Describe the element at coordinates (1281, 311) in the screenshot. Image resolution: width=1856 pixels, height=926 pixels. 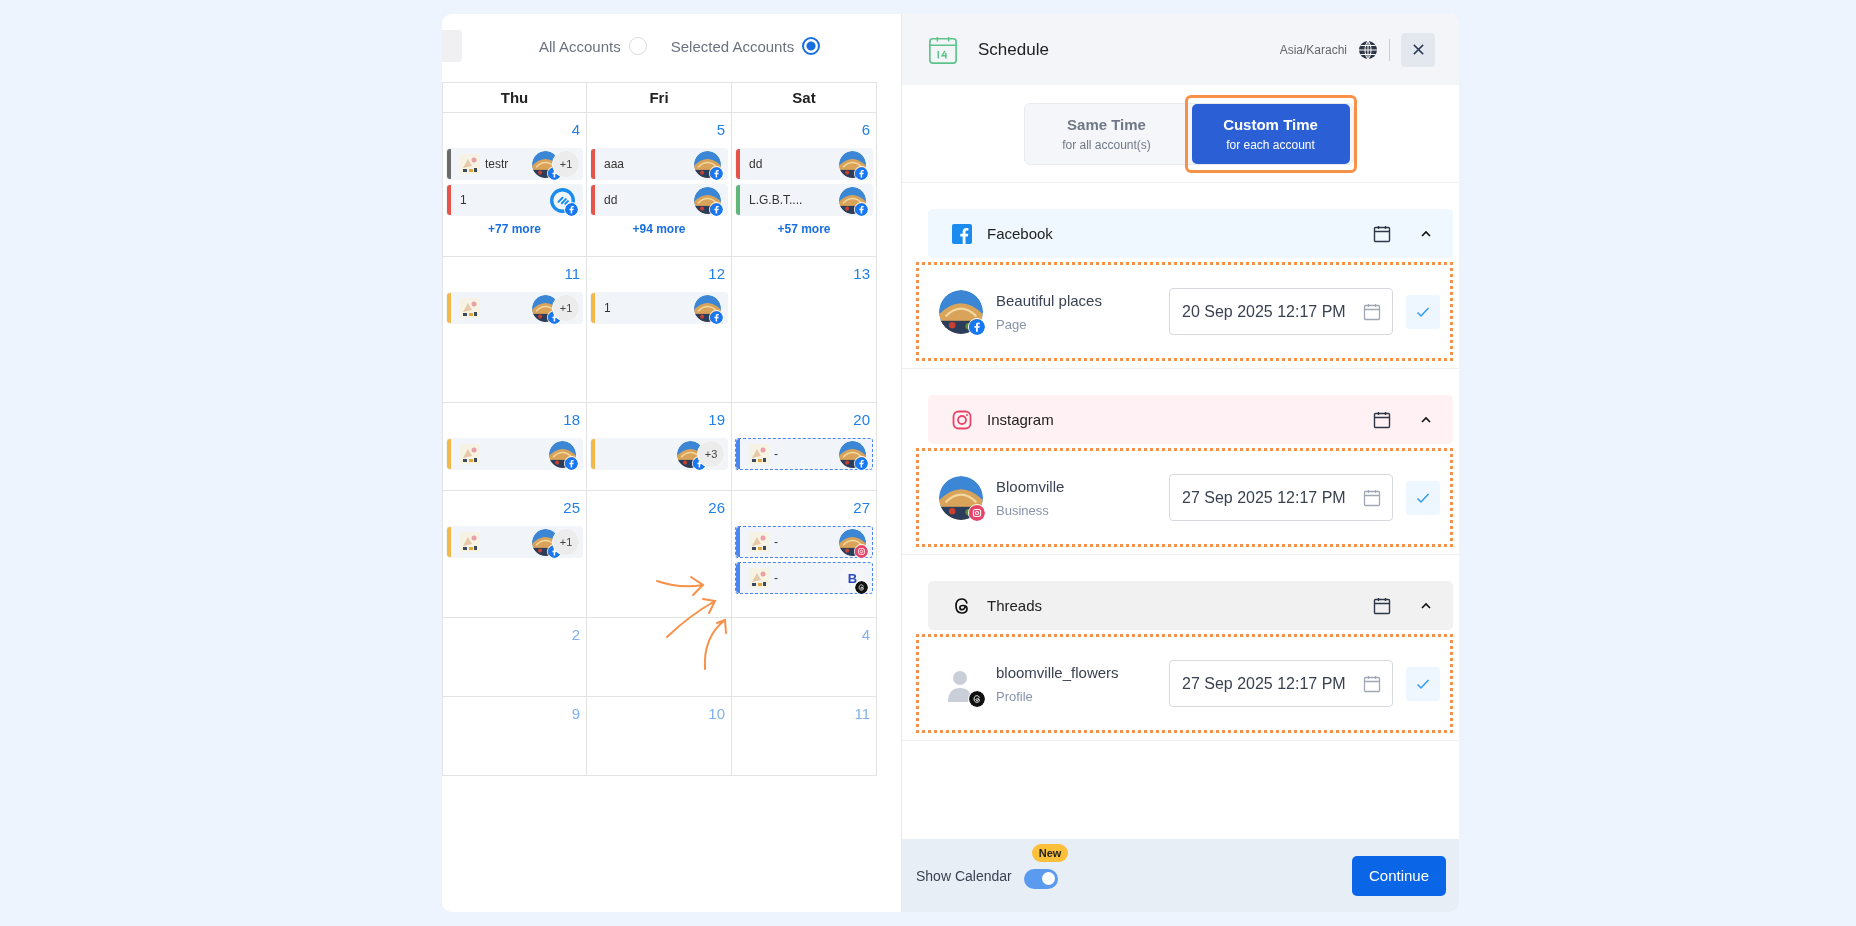
I see `date-time-field: 20 Sep 2025 12:17 PM` at that location.